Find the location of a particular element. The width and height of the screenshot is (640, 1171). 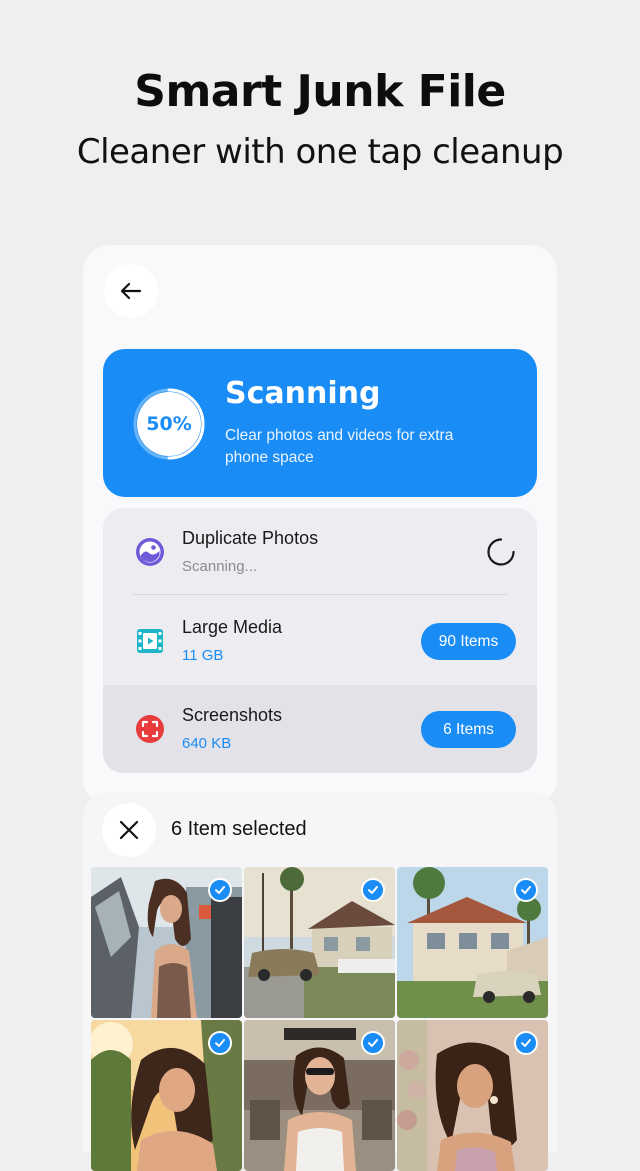

category-size: 640 KB is located at coordinates (207, 743).